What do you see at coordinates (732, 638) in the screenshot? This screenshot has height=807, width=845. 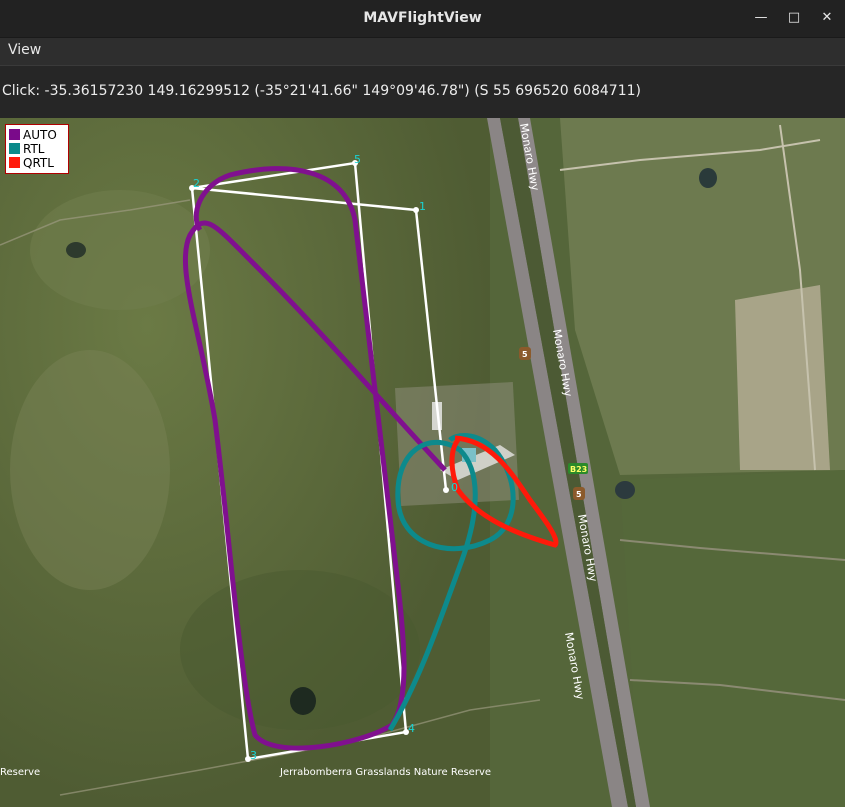 I see `farmland-paddock` at bounding box center [732, 638].